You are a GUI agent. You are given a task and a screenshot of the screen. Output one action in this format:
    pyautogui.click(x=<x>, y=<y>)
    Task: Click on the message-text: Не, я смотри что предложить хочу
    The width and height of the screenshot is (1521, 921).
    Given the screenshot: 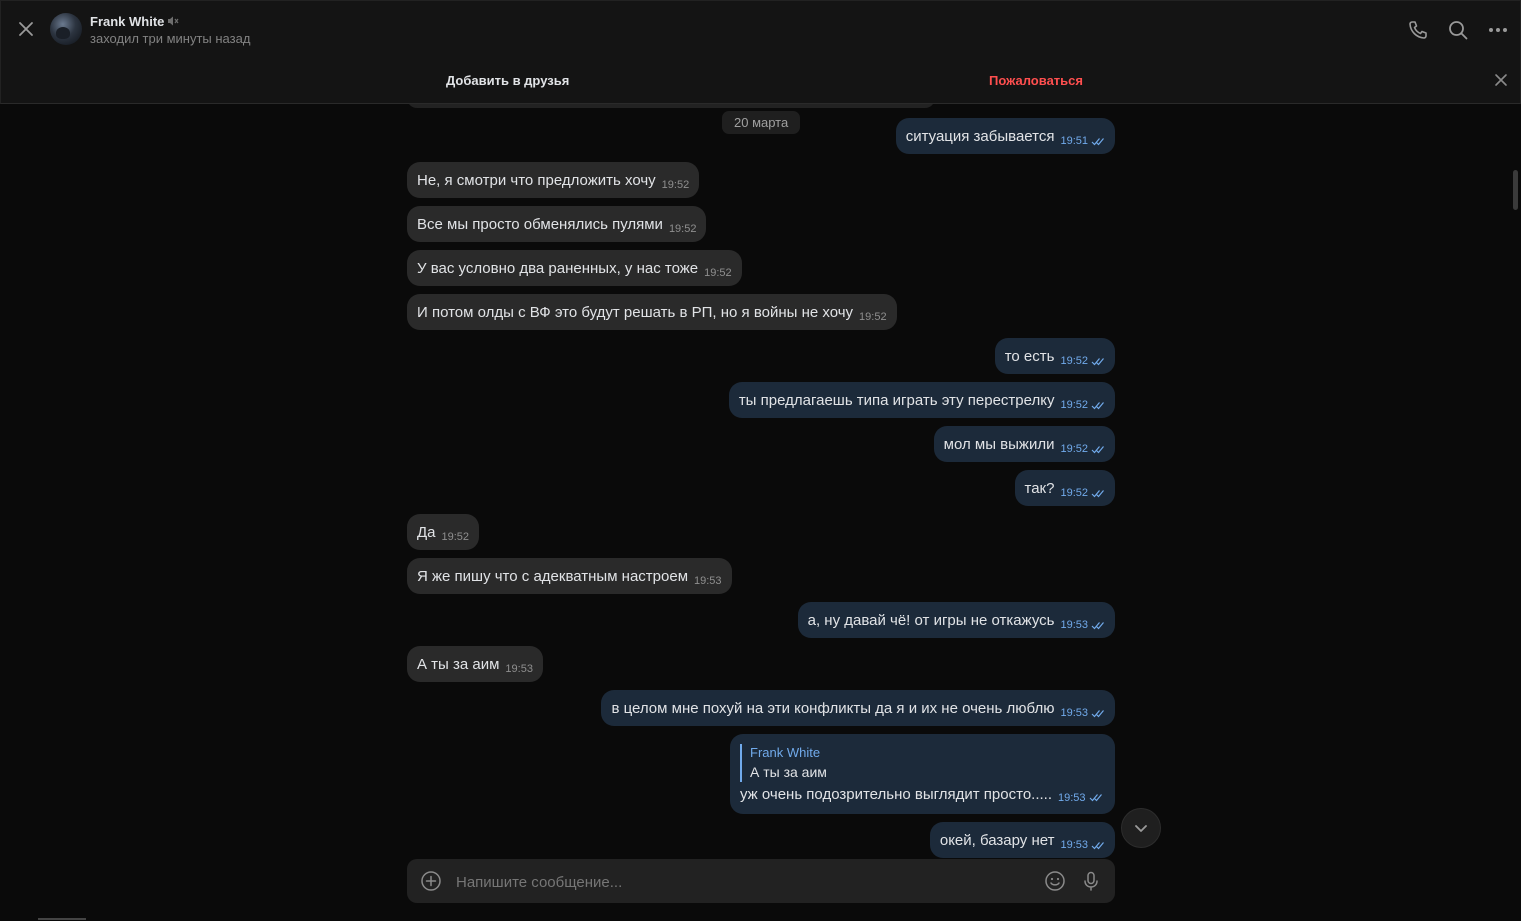 What is the action you would take?
    pyautogui.click(x=536, y=180)
    